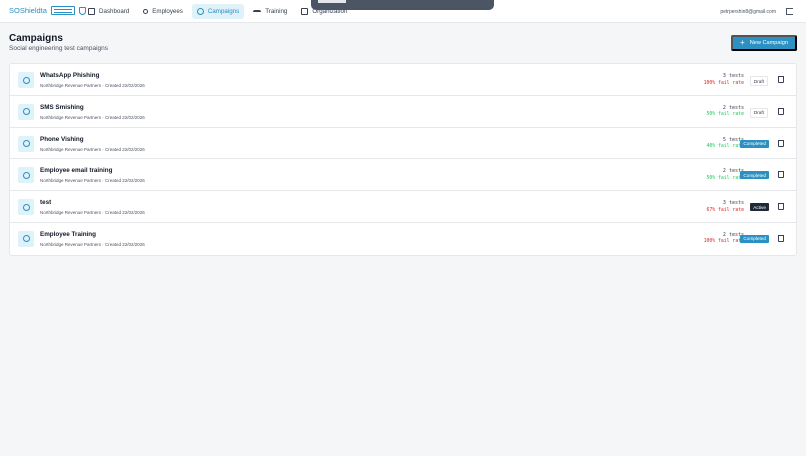  I want to click on nav-dashboard: Dashboard, so click(108, 11).